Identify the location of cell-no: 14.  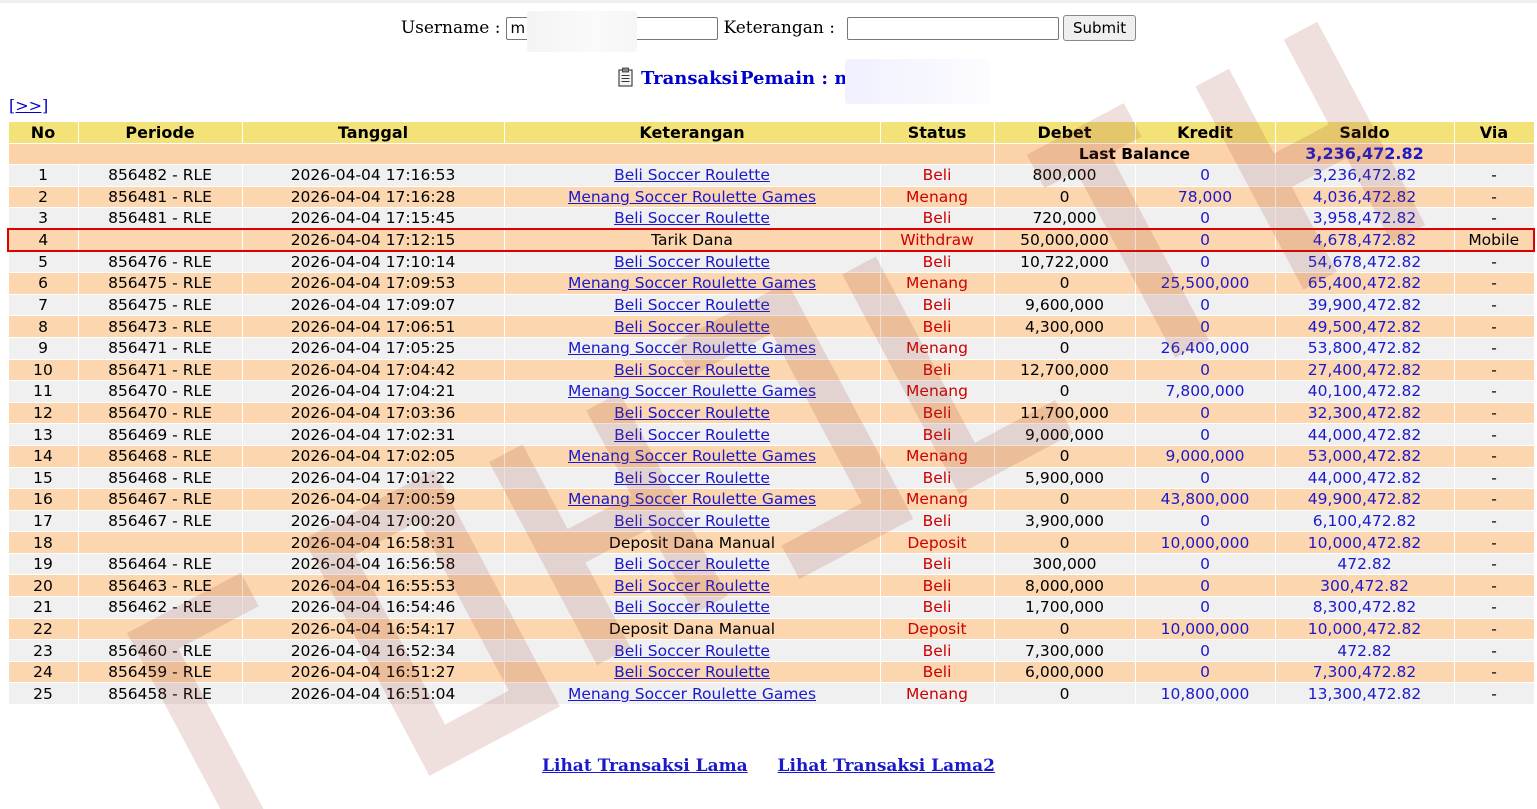
(43, 456).